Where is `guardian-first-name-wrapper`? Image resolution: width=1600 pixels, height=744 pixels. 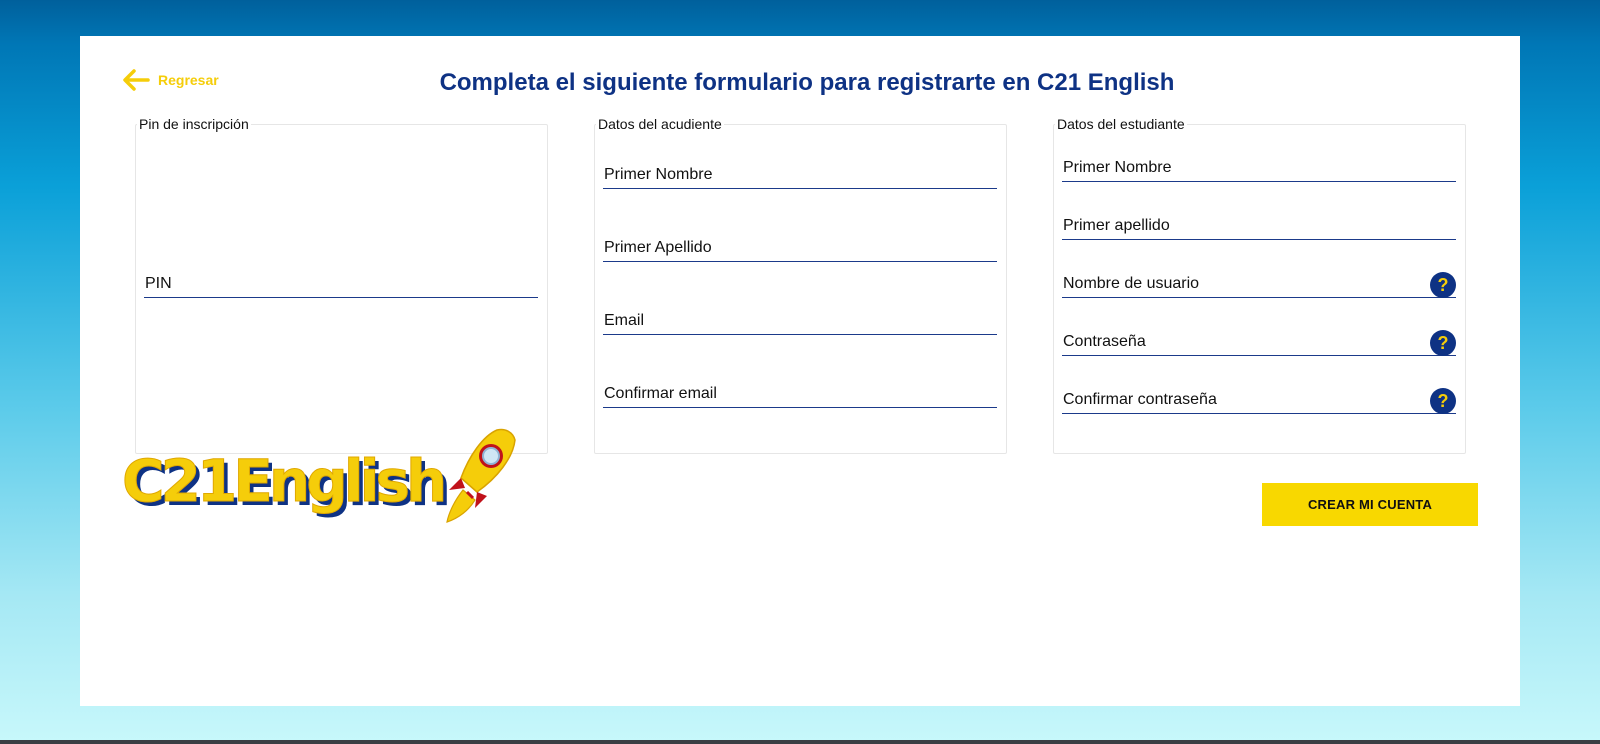 guardian-first-name-wrapper is located at coordinates (800, 175).